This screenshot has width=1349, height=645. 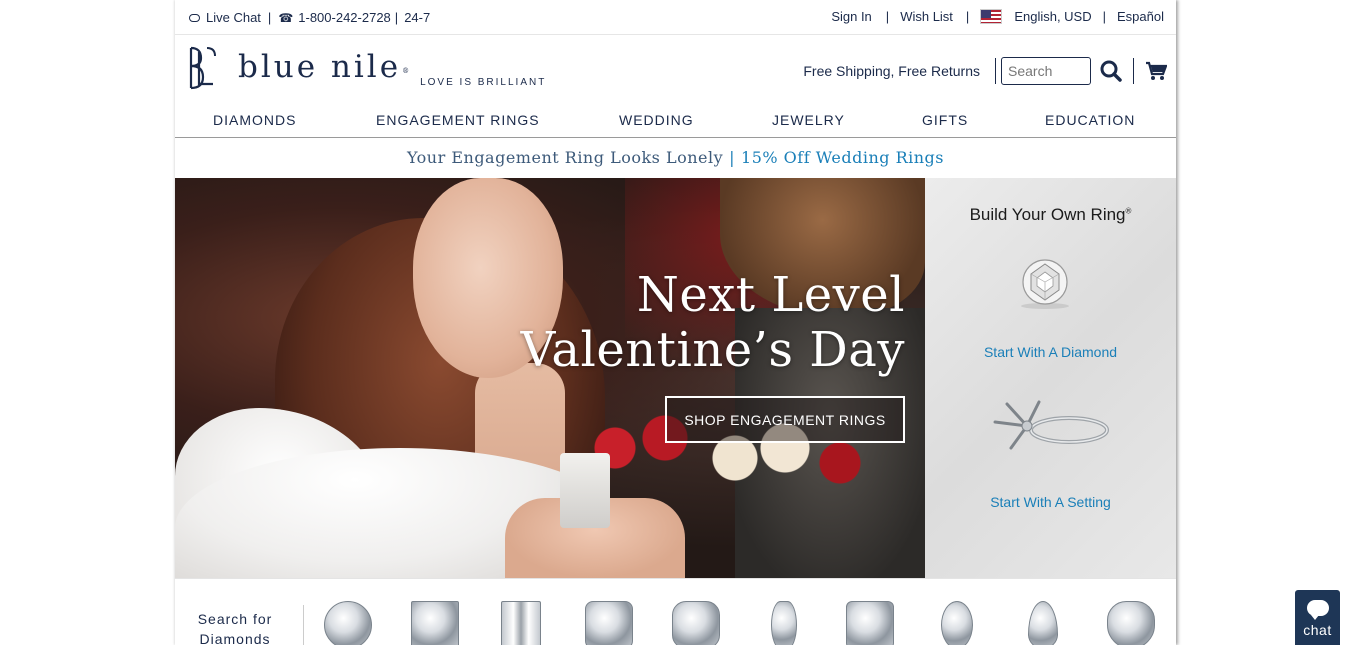 I want to click on byo-reg-mark: ®, so click(x=1128, y=211).